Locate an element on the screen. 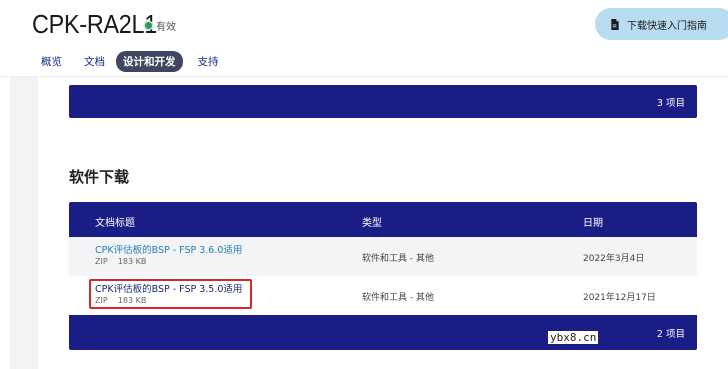  column-header-title: 文档标题 is located at coordinates (115, 221).